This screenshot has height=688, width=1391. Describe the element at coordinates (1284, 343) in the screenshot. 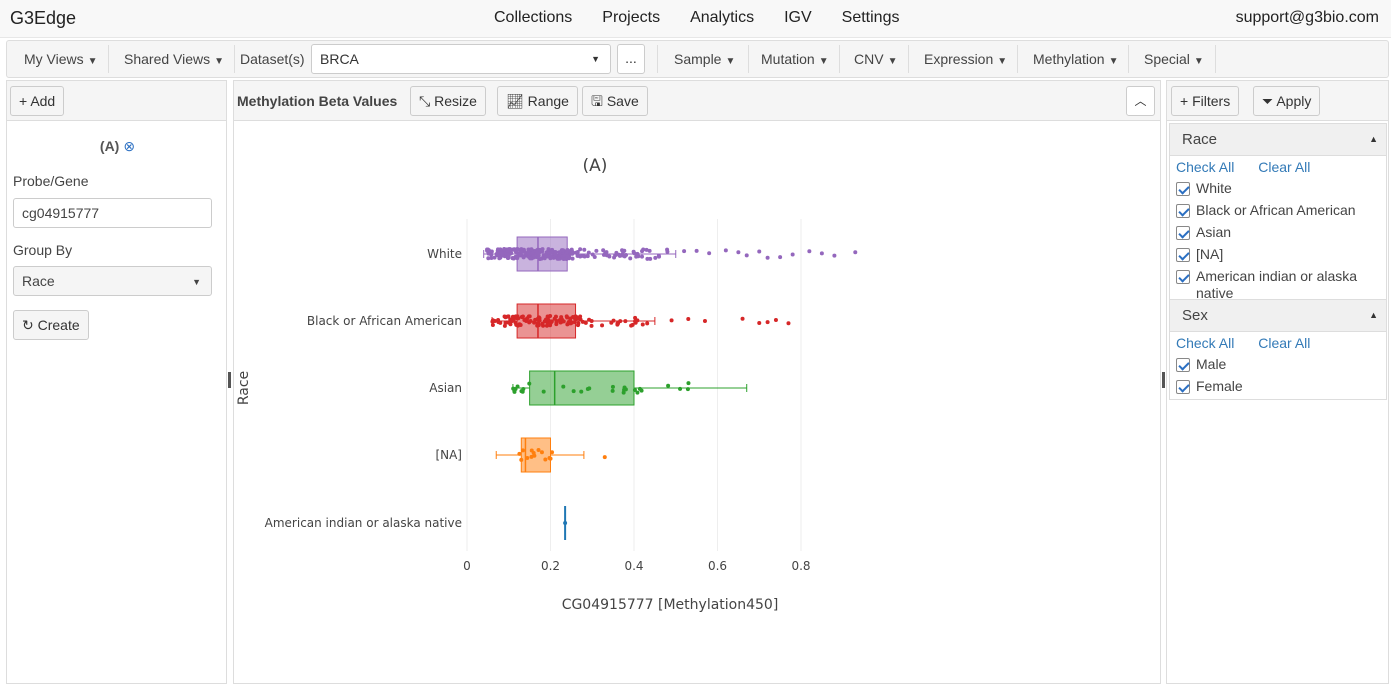

I see `sex-clear-all-link: Clear All` at that location.